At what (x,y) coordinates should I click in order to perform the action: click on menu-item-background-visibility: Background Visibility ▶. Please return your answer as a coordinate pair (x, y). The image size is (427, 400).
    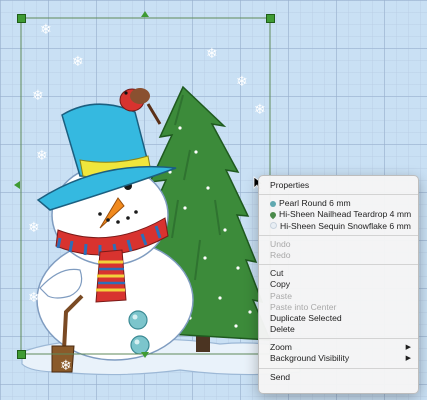
    Looking at the image, I should click on (338, 358).